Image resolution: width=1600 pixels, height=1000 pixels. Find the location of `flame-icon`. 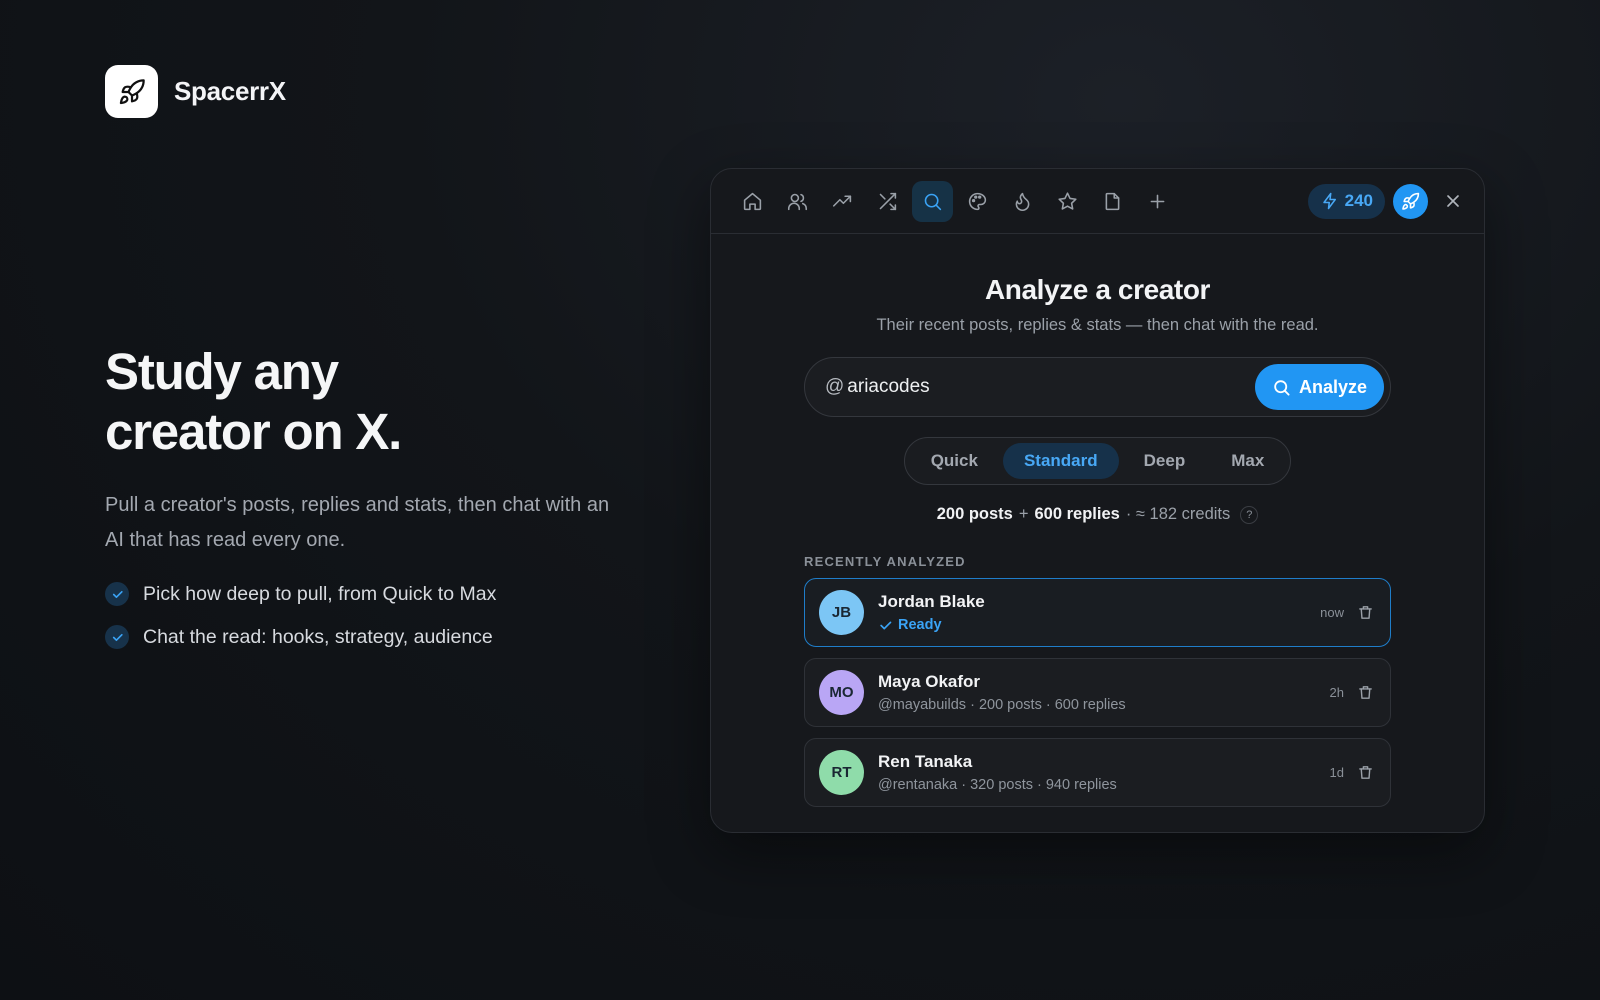

flame-icon is located at coordinates (1022, 201).